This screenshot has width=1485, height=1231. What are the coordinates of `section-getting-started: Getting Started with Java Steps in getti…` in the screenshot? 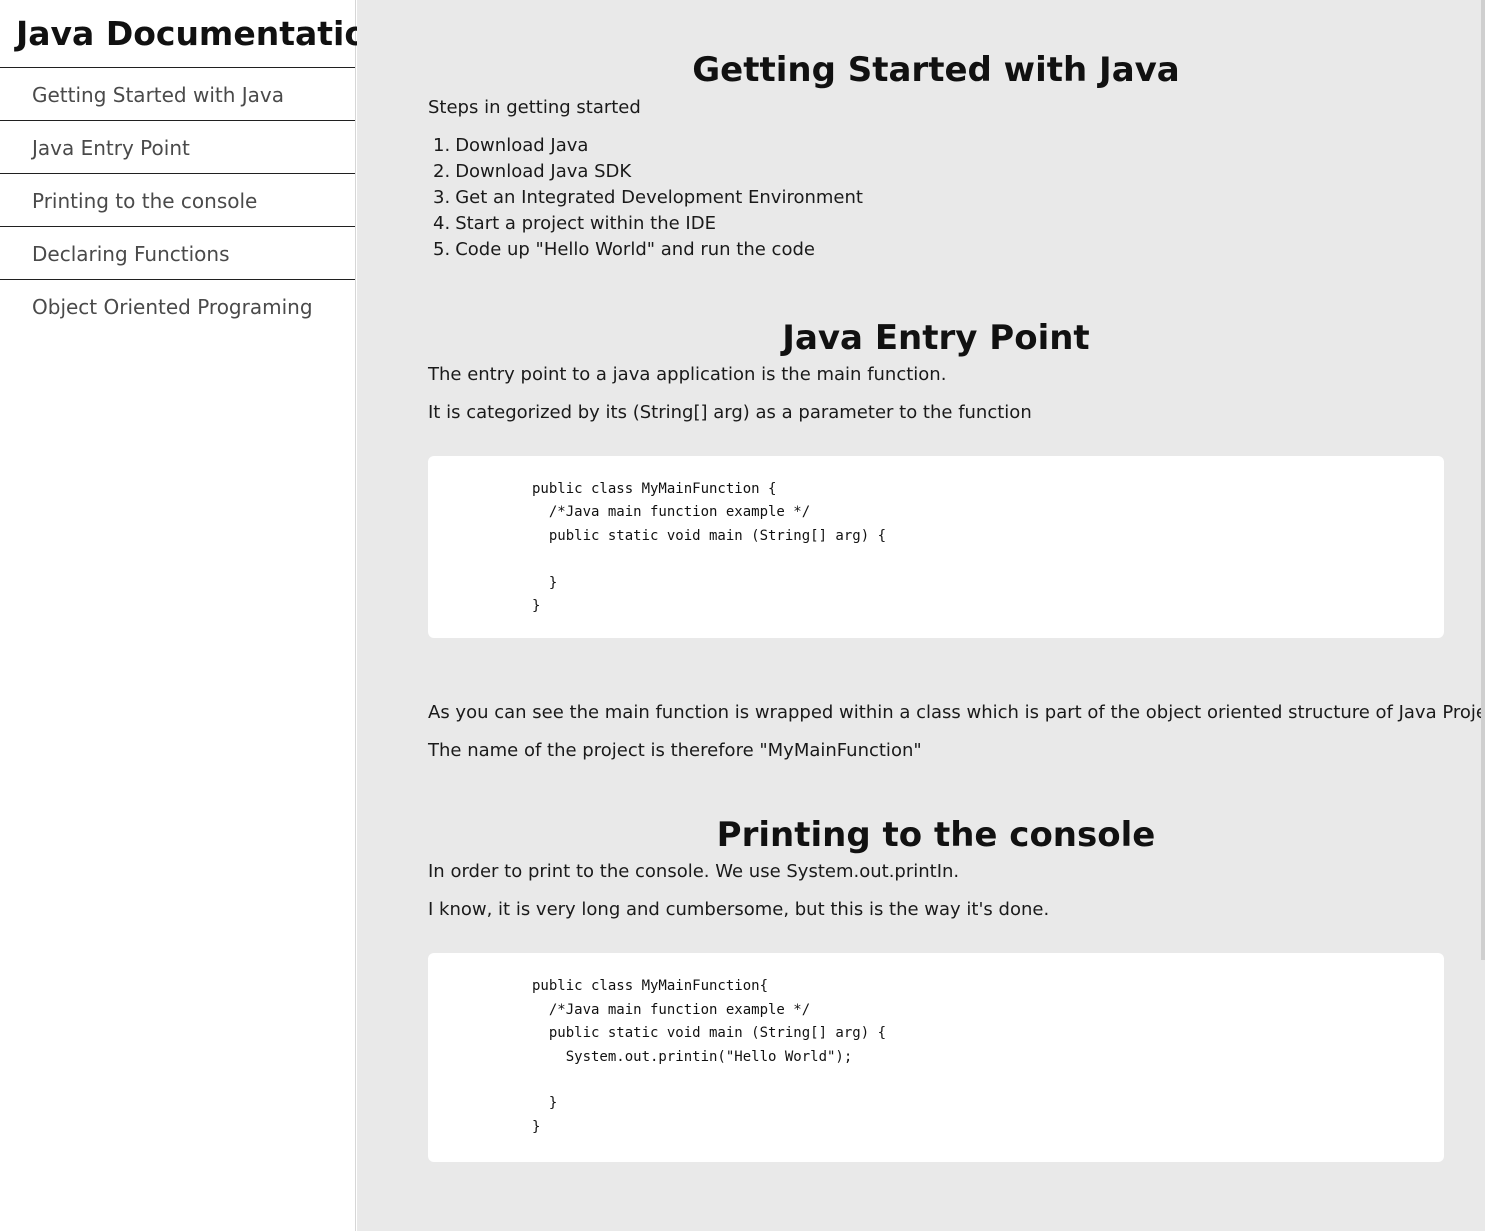 It's located at (936, 131).